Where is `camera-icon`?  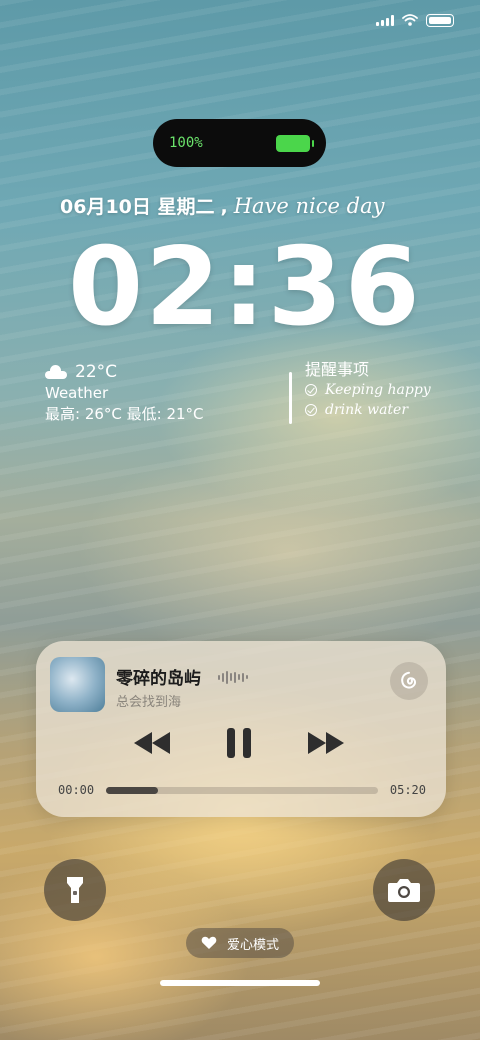 camera-icon is located at coordinates (404, 890).